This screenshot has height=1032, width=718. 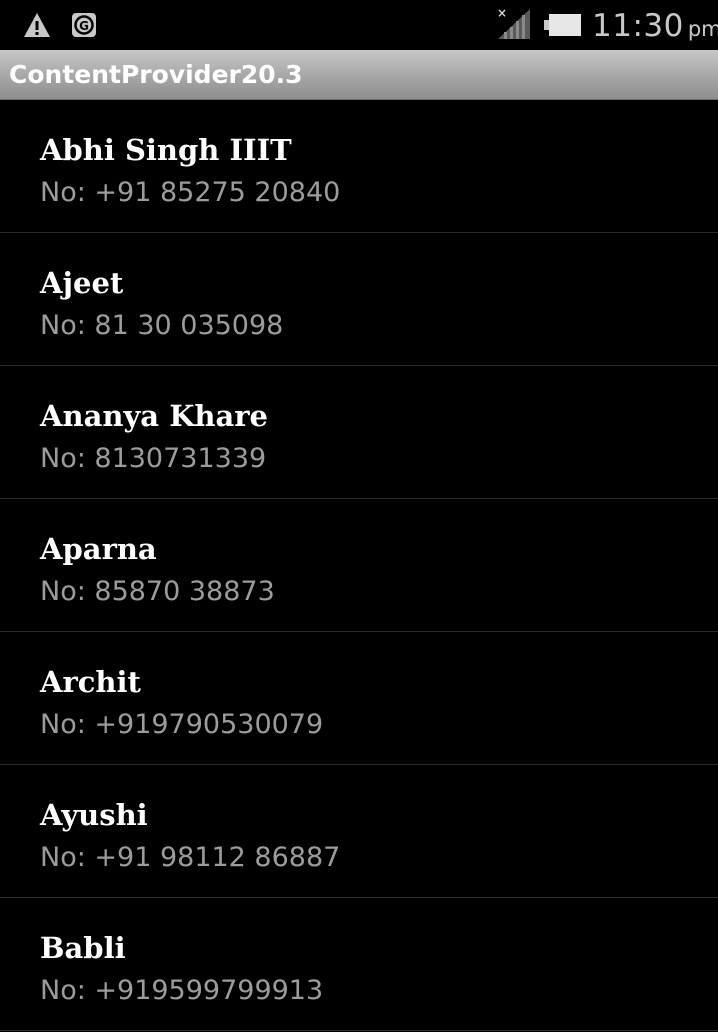 I want to click on svg-text: G, so click(x=84, y=26).